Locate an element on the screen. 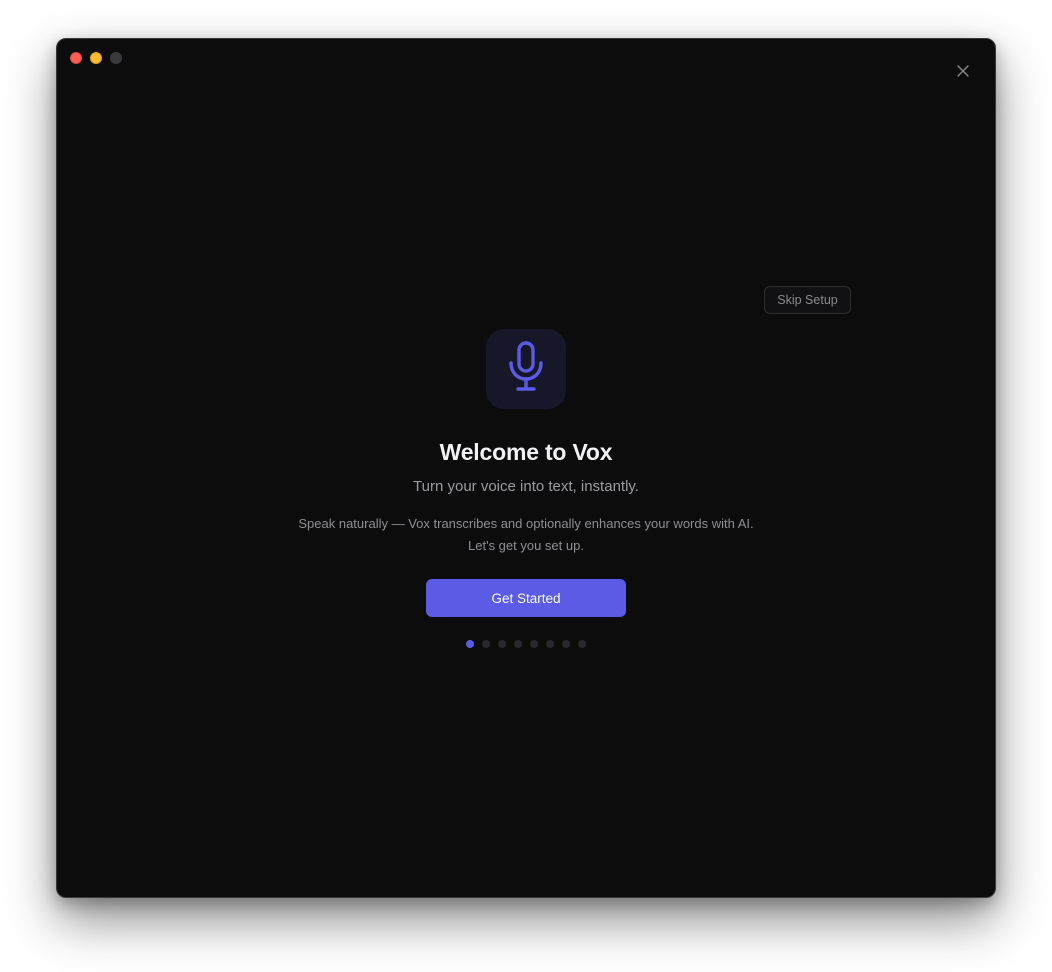 This screenshot has width=1052, height=972. page-title: Welcome to Vox is located at coordinates (526, 452).